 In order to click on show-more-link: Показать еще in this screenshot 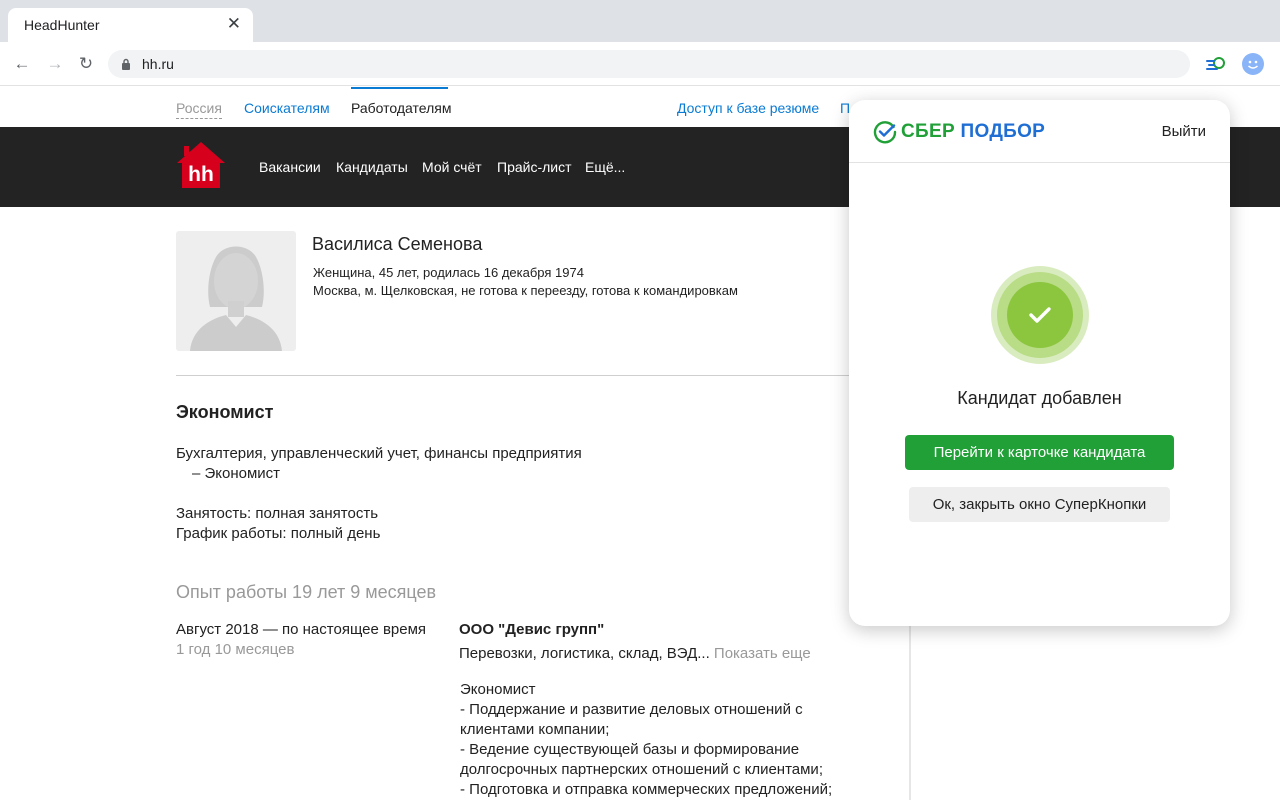, I will do `click(762, 653)`.